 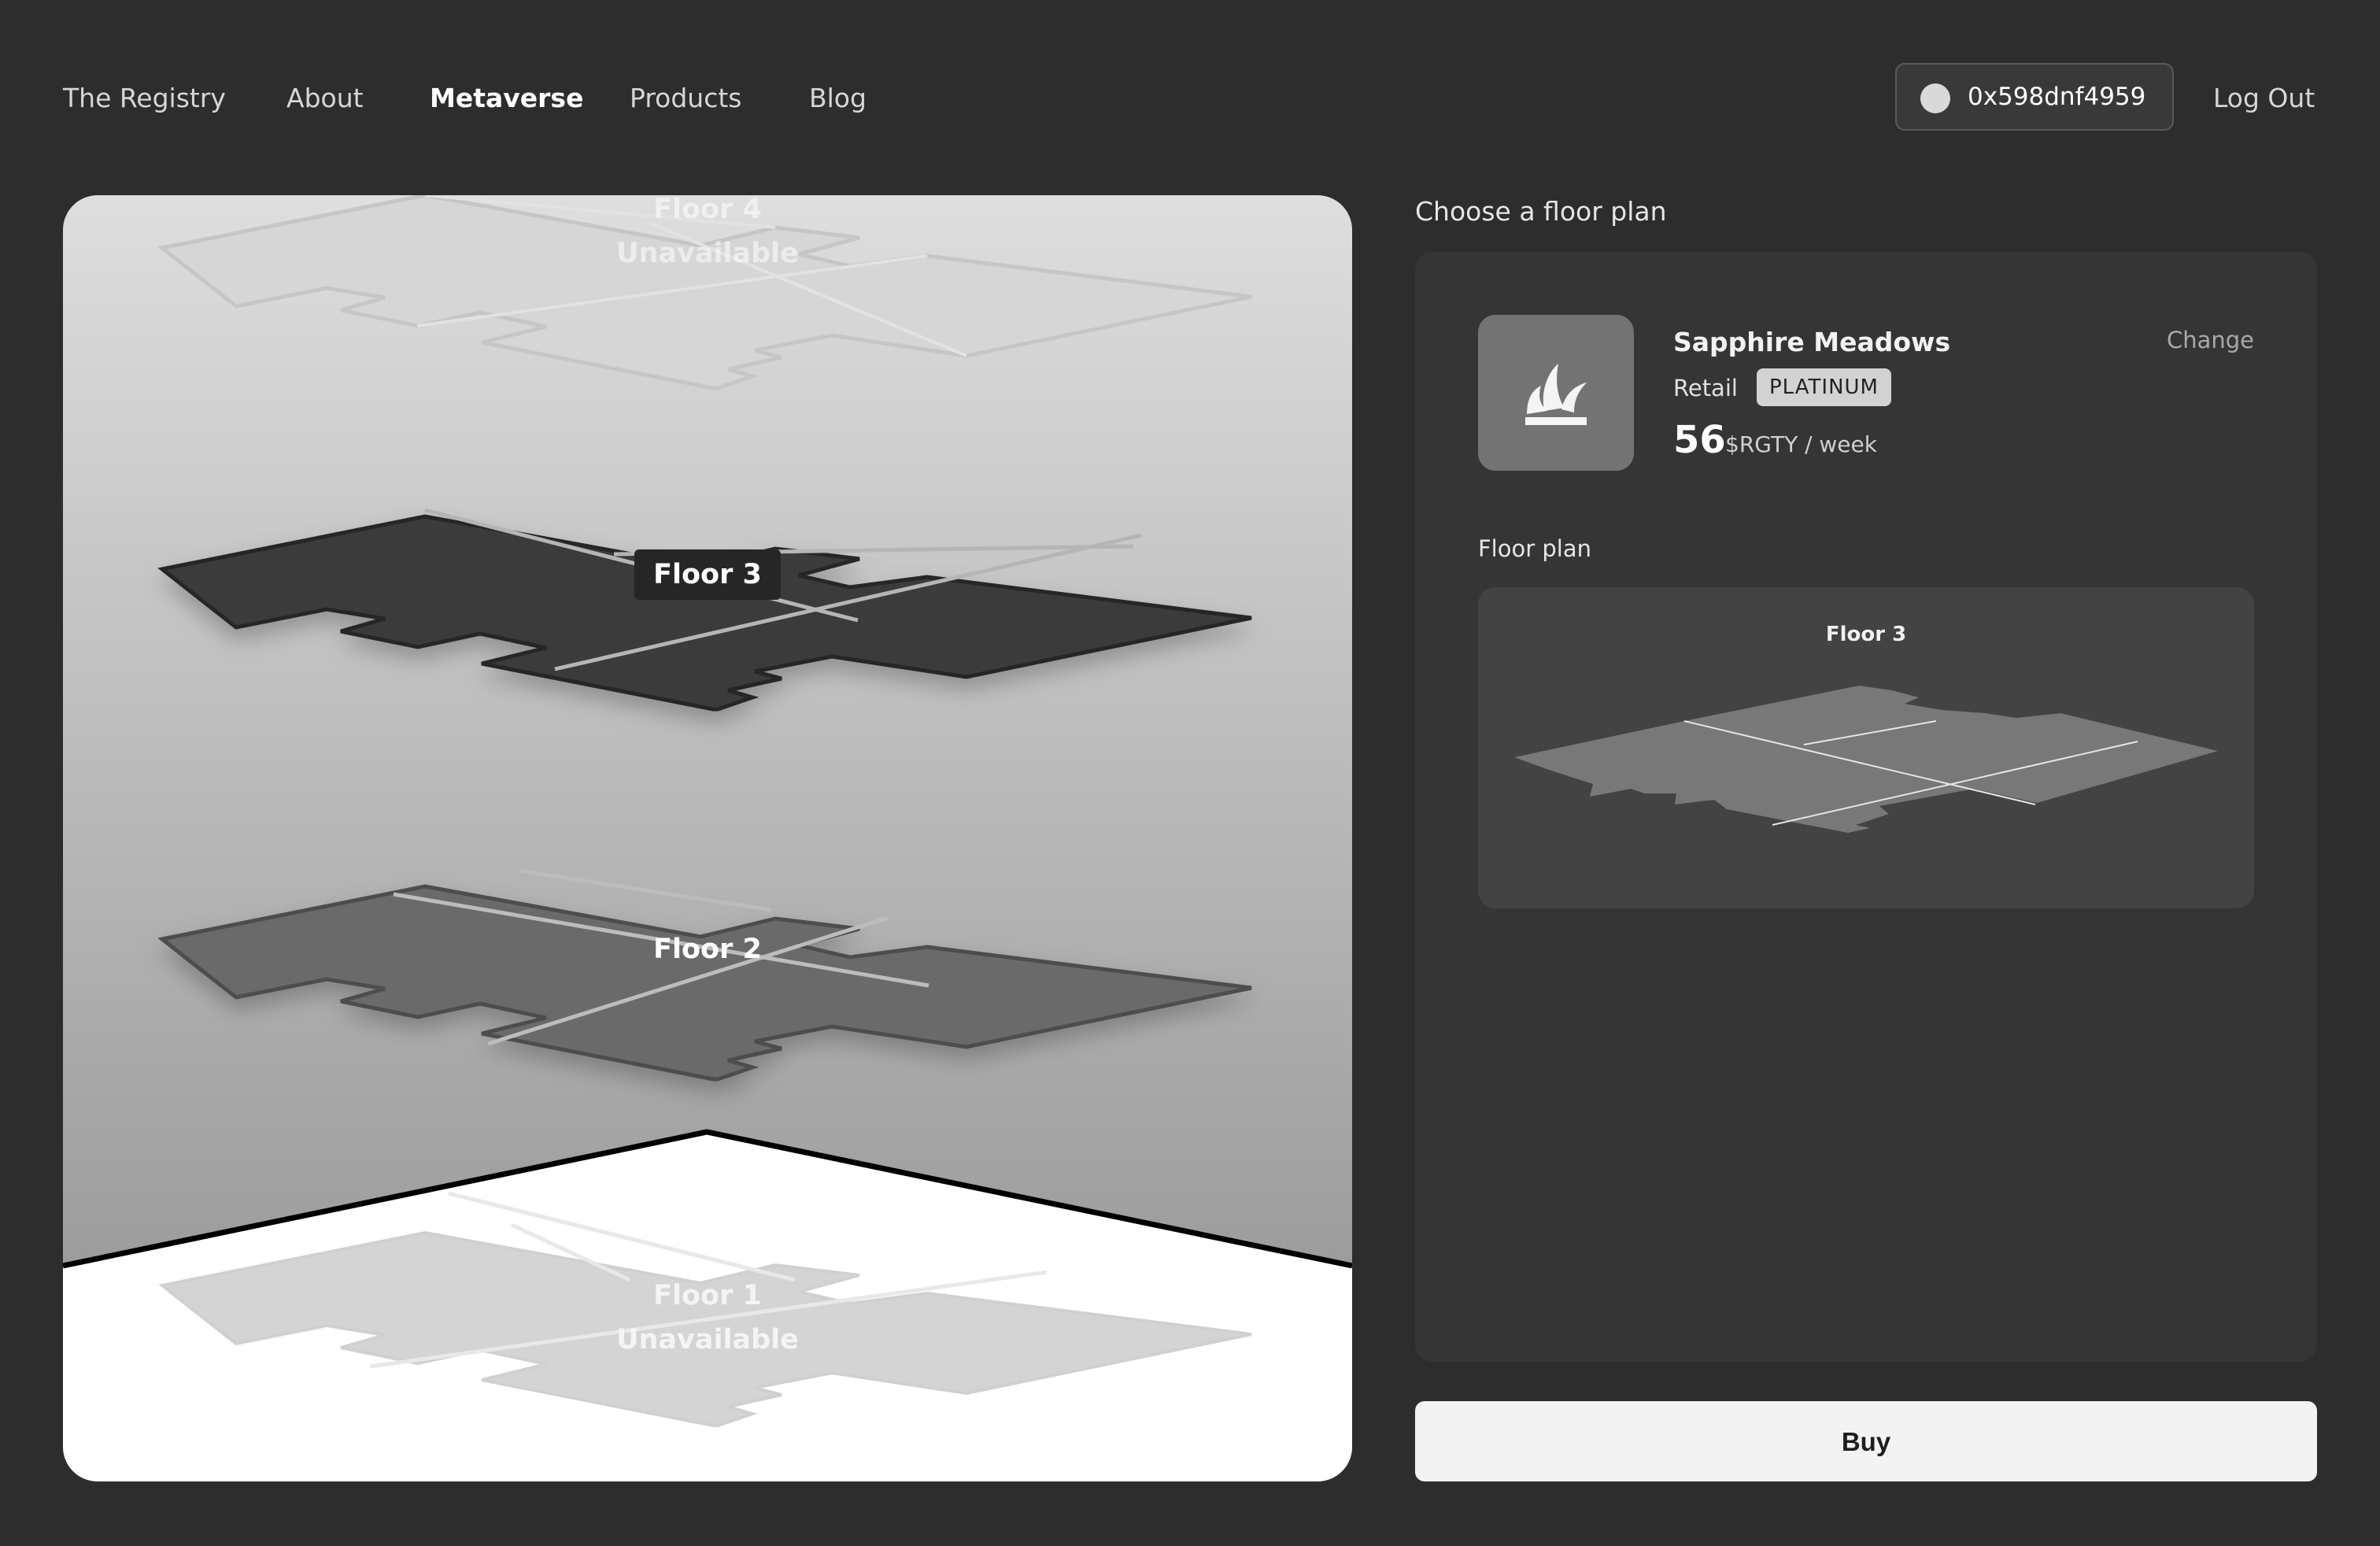 I want to click on nav-link-metaverse: Metaverse, so click(x=506, y=98).